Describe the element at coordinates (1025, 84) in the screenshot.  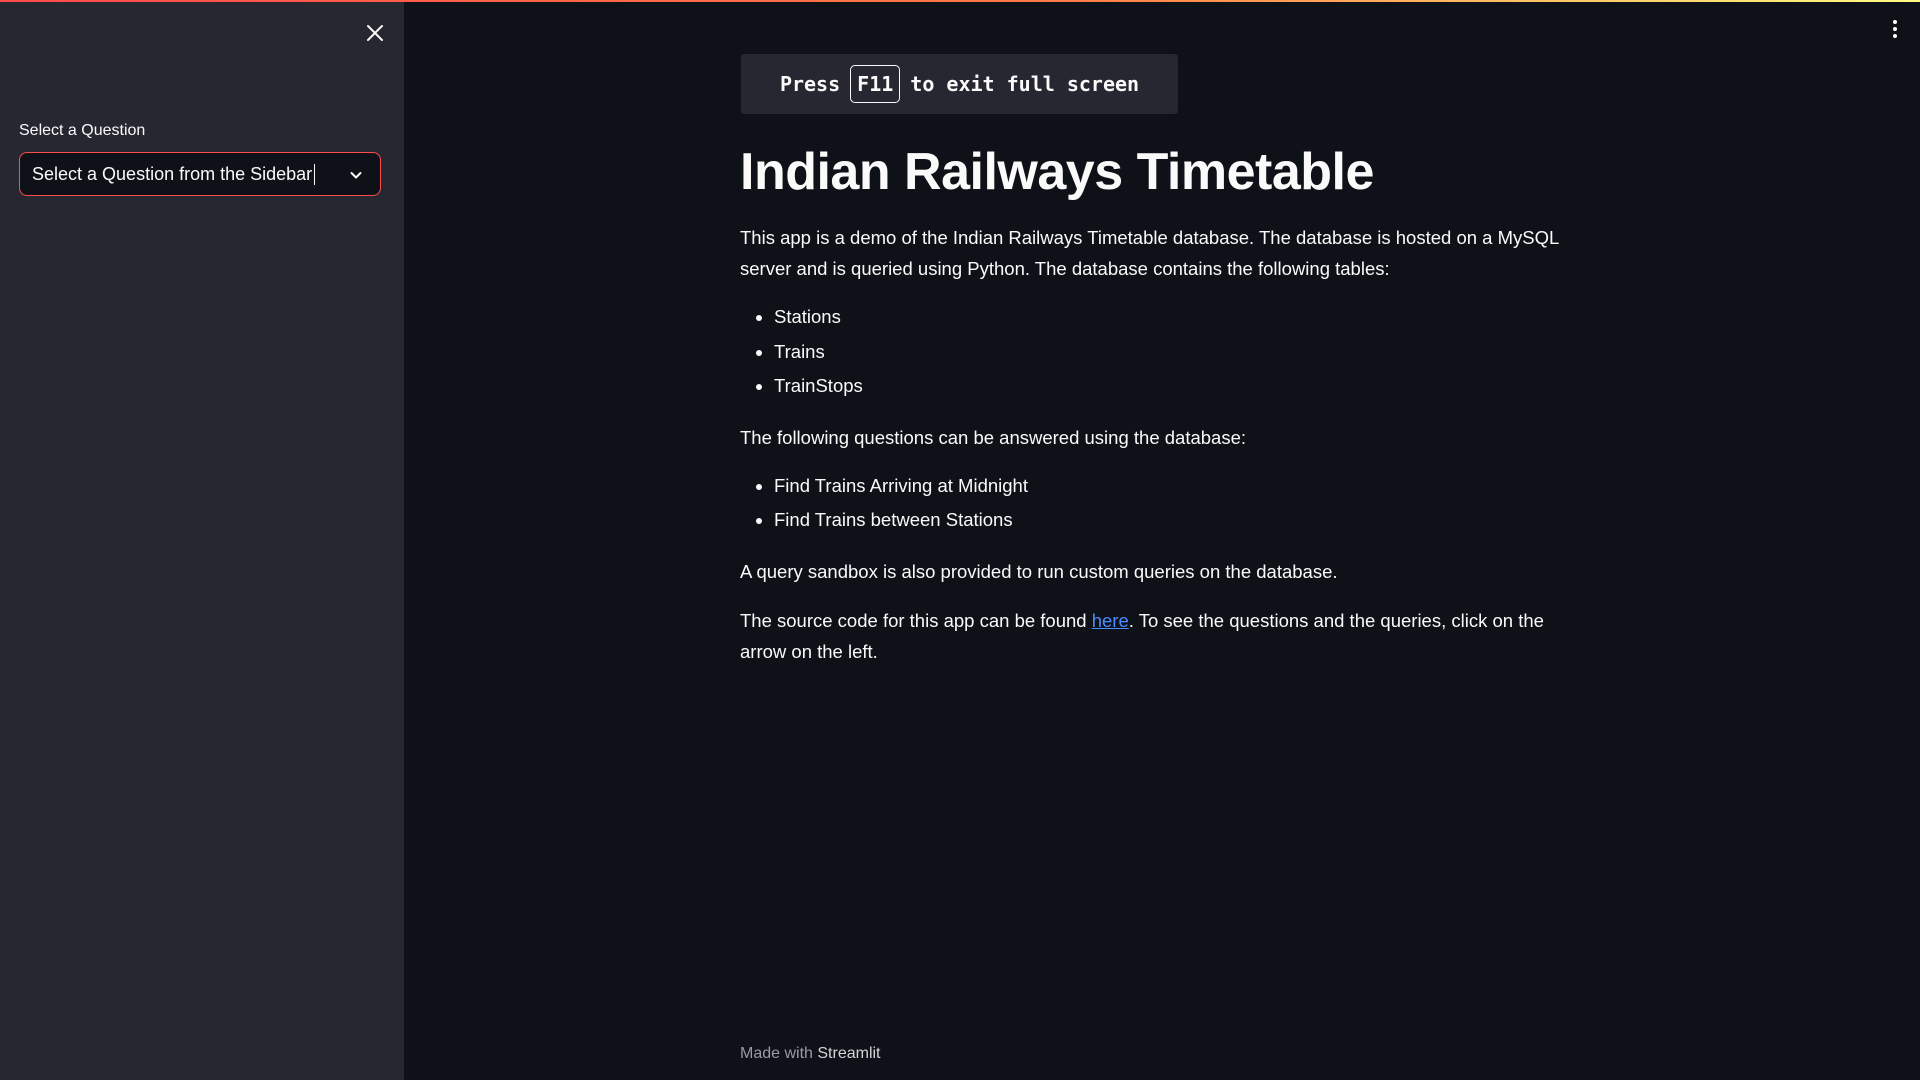
I see `toast-suffix: to exit full screen` at that location.